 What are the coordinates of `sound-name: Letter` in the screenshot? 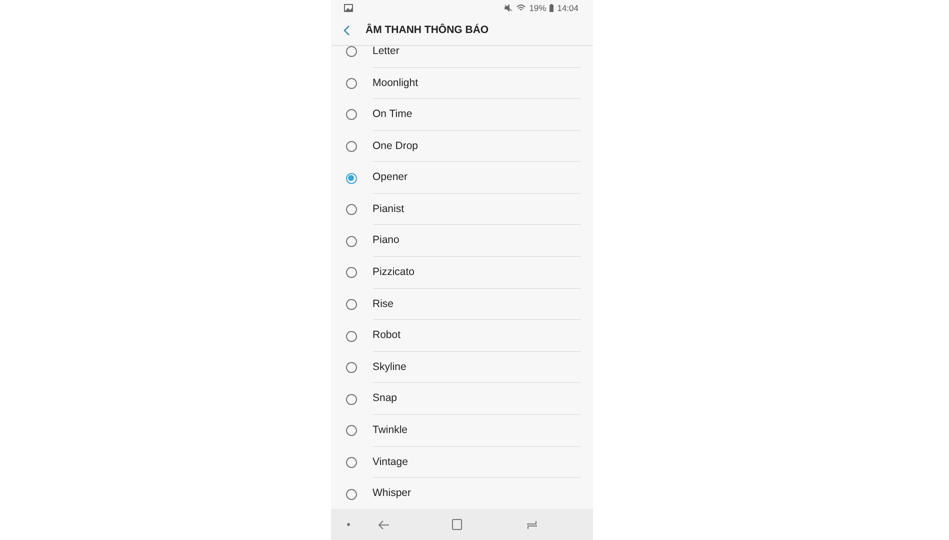 It's located at (476, 57).